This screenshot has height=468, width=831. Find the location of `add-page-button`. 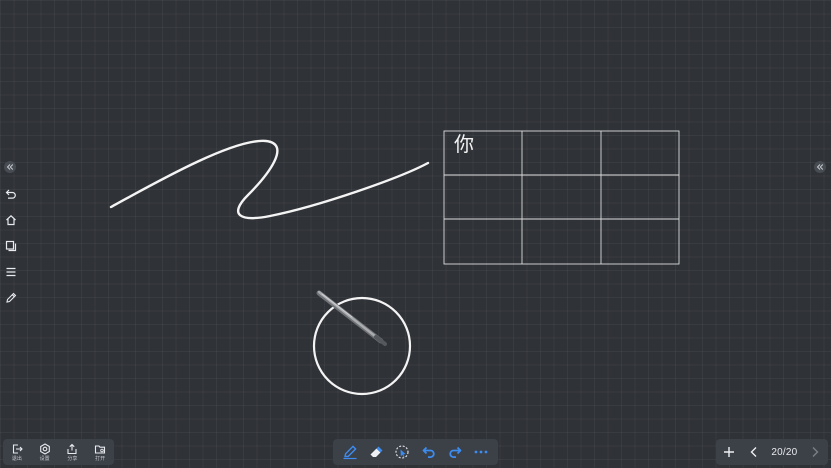

add-page-button is located at coordinates (729, 452).